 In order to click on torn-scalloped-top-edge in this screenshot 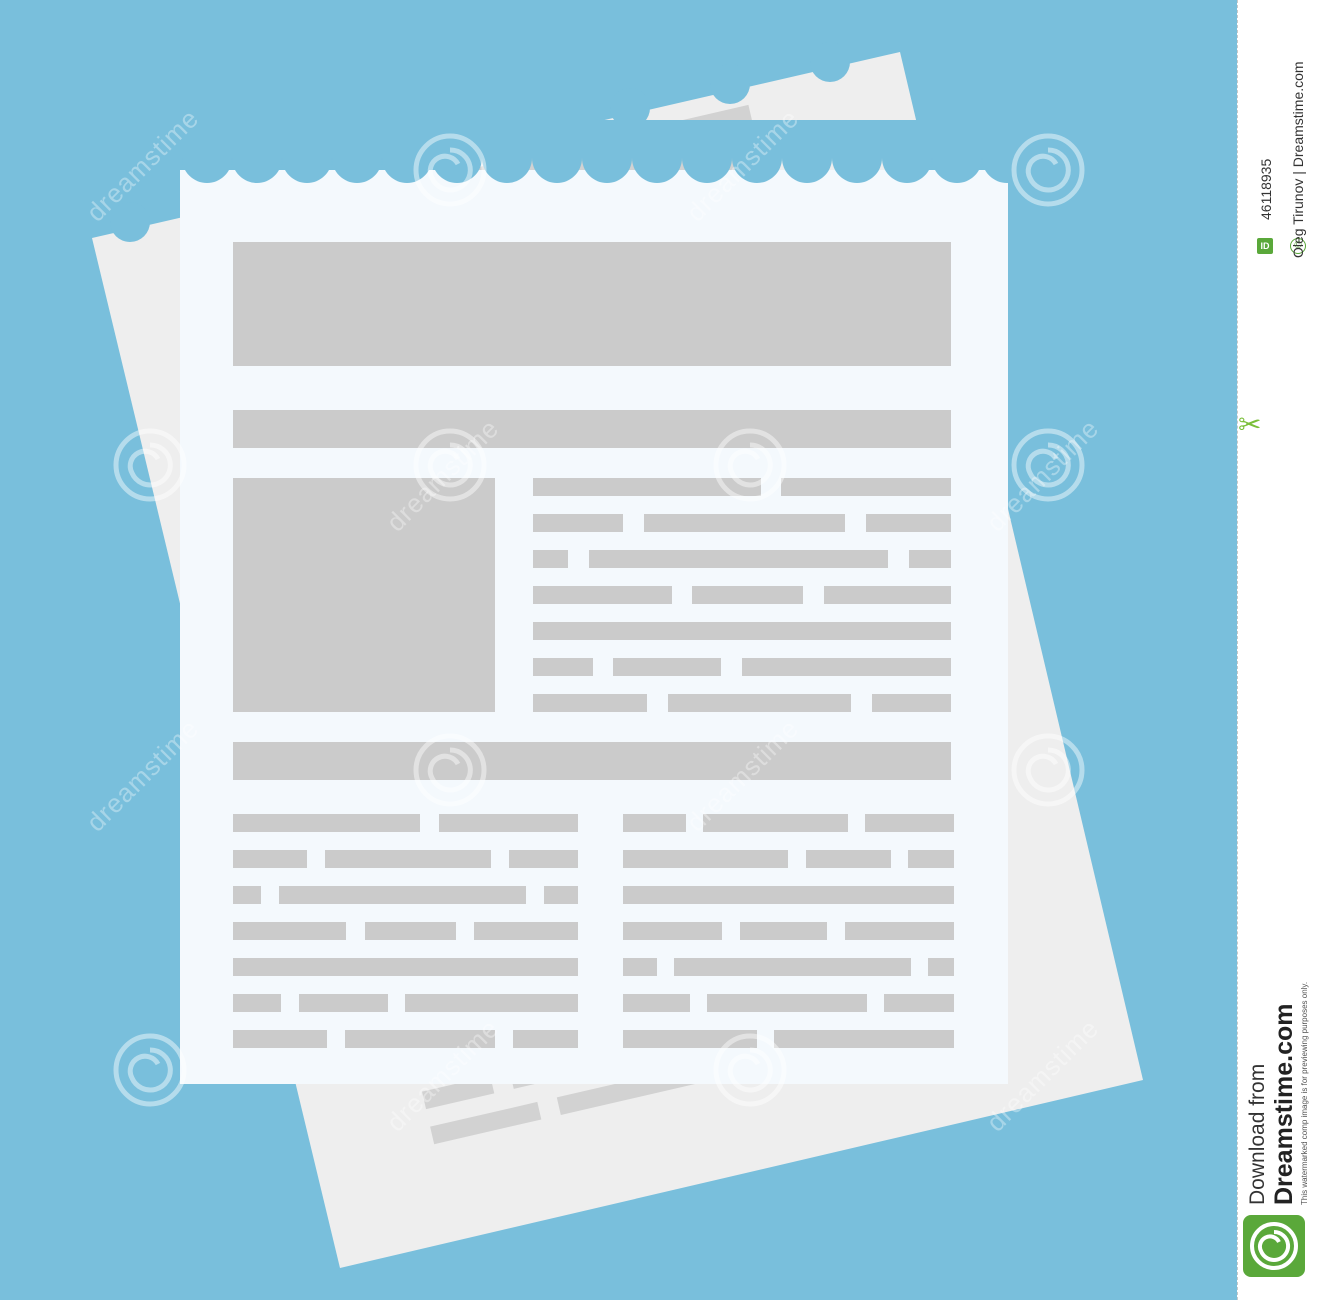, I will do `click(601, 151)`.